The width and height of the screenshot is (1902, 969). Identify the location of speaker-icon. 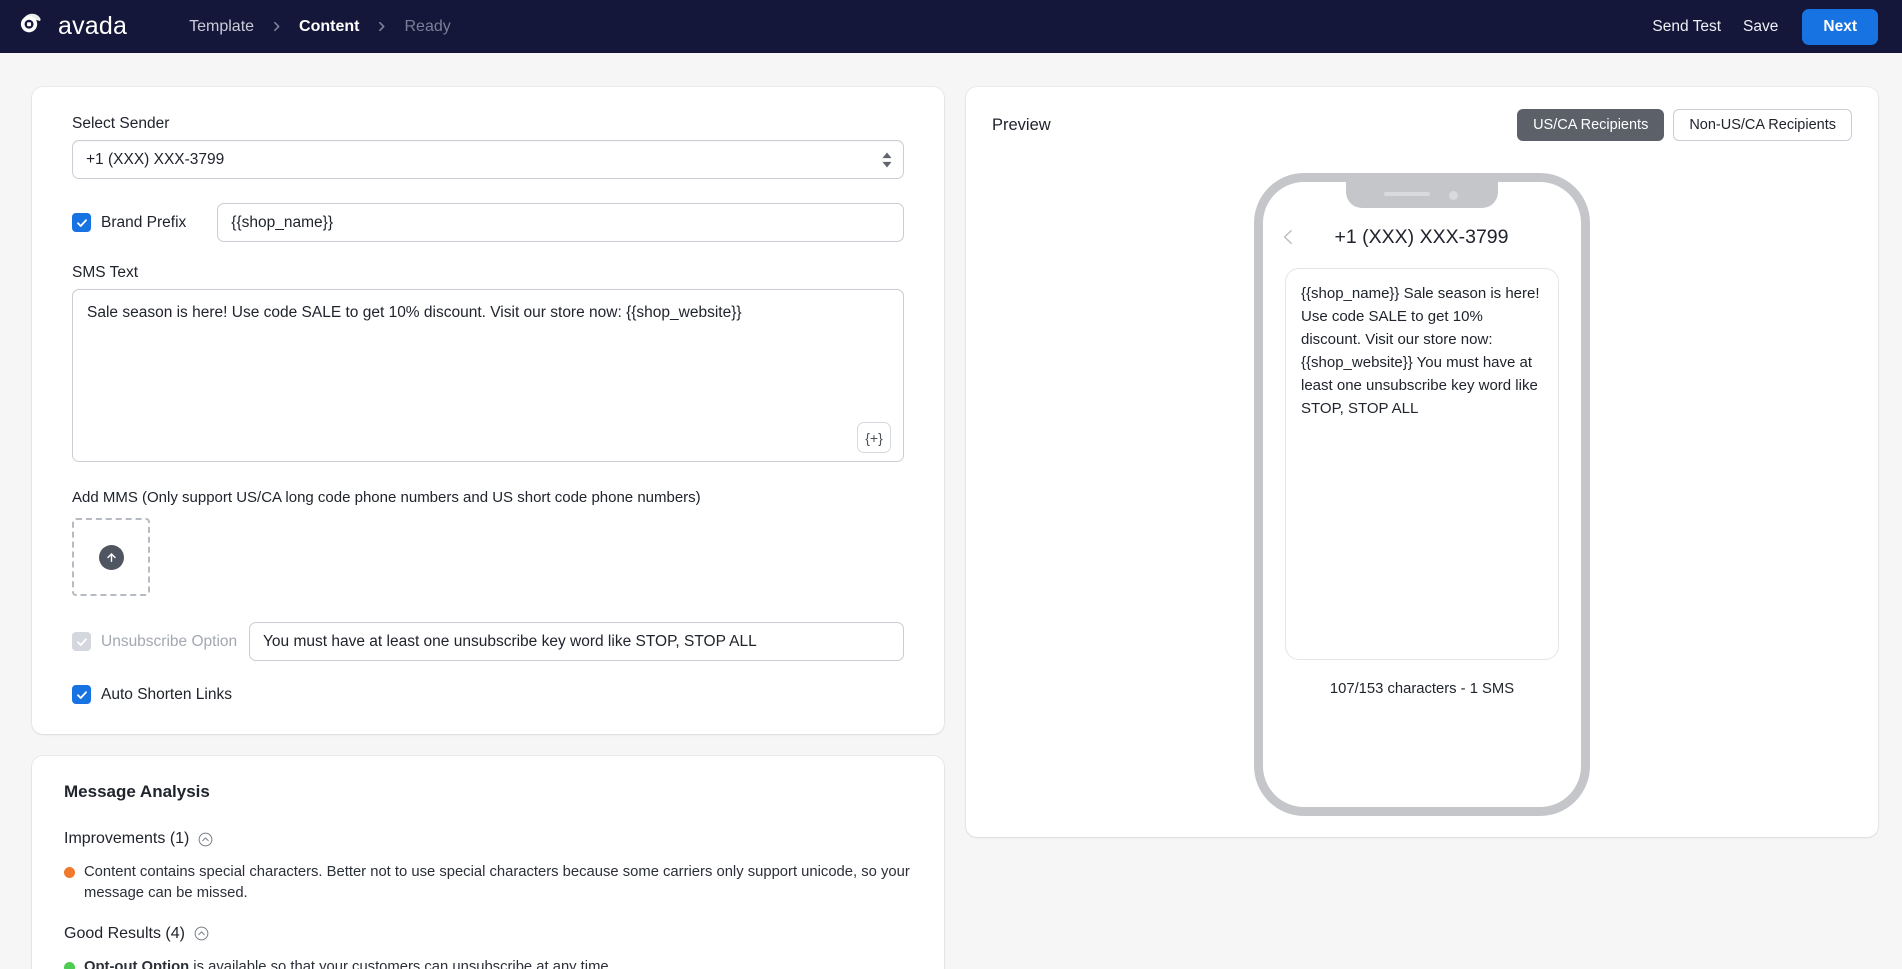
(1407, 194).